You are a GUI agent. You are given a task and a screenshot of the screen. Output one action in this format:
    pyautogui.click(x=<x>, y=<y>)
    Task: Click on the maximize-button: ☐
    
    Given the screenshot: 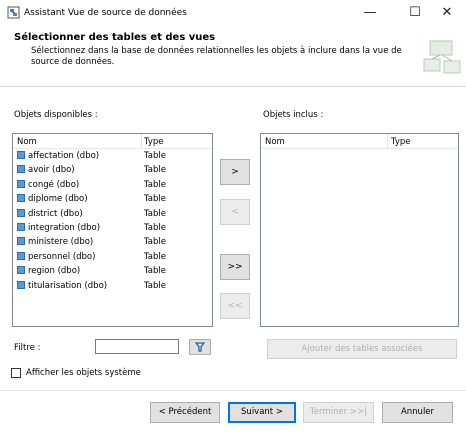 What is the action you would take?
    pyautogui.click(x=415, y=13)
    